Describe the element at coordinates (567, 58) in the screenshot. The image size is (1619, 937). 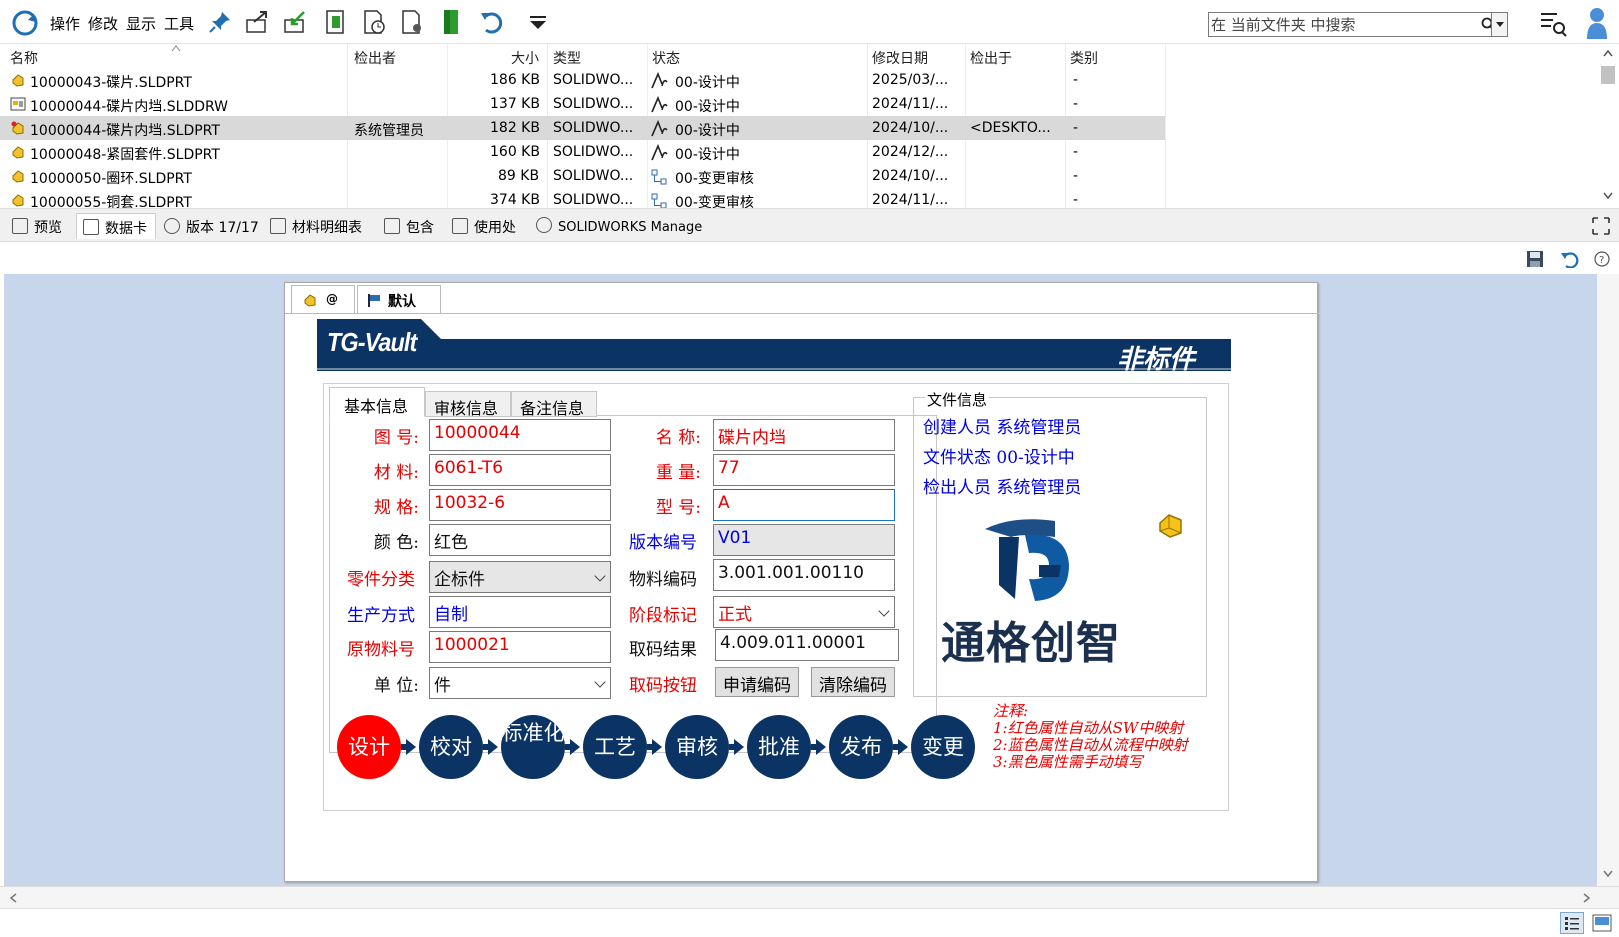
I see `column-header-type: 类型` at that location.